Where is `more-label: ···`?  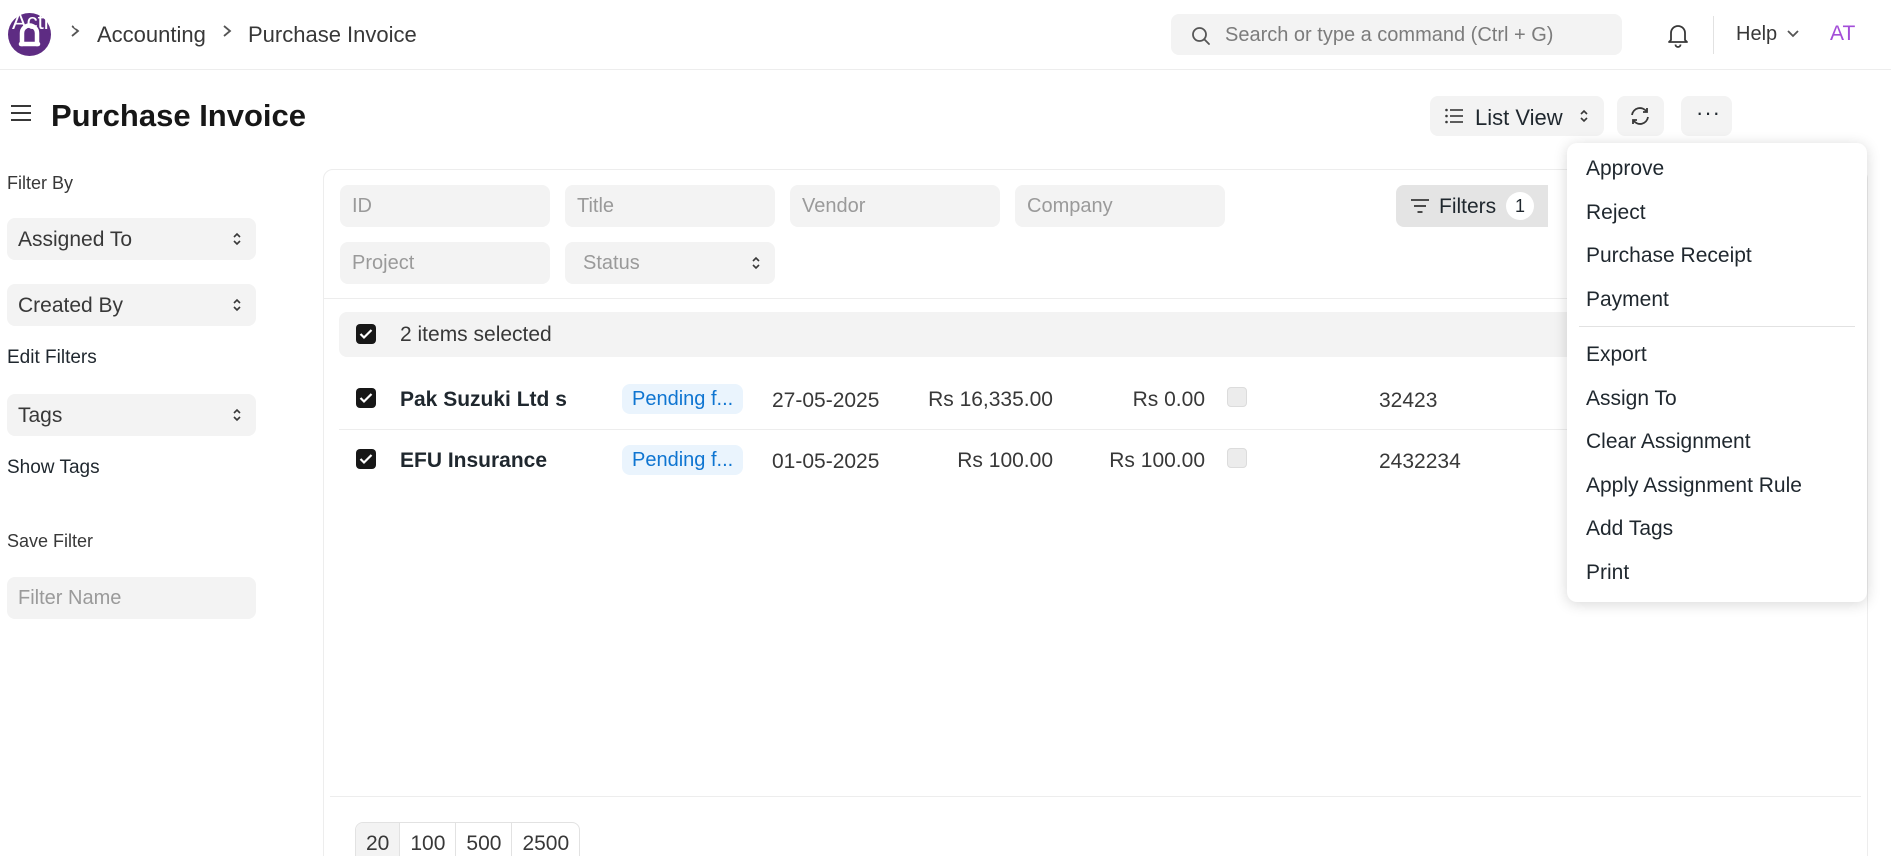
more-label: ··· is located at coordinates (1708, 112).